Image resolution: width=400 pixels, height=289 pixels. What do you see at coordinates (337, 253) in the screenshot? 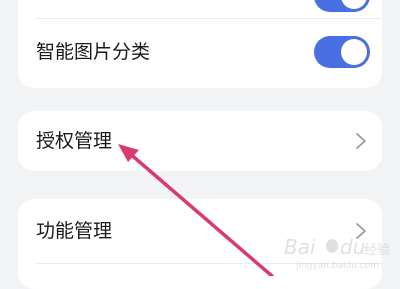
I see `baidu-jingyan-watermark: Bai du 经验 jingyan.baidu.com` at bounding box center [337, 253].